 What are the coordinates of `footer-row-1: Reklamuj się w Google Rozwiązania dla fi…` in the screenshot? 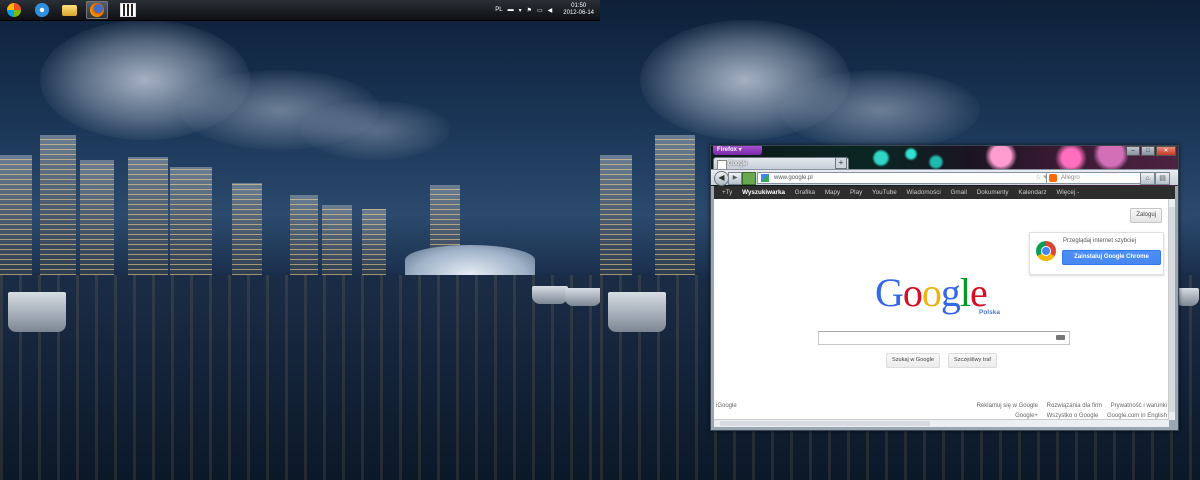 It's located at (1068, 406).